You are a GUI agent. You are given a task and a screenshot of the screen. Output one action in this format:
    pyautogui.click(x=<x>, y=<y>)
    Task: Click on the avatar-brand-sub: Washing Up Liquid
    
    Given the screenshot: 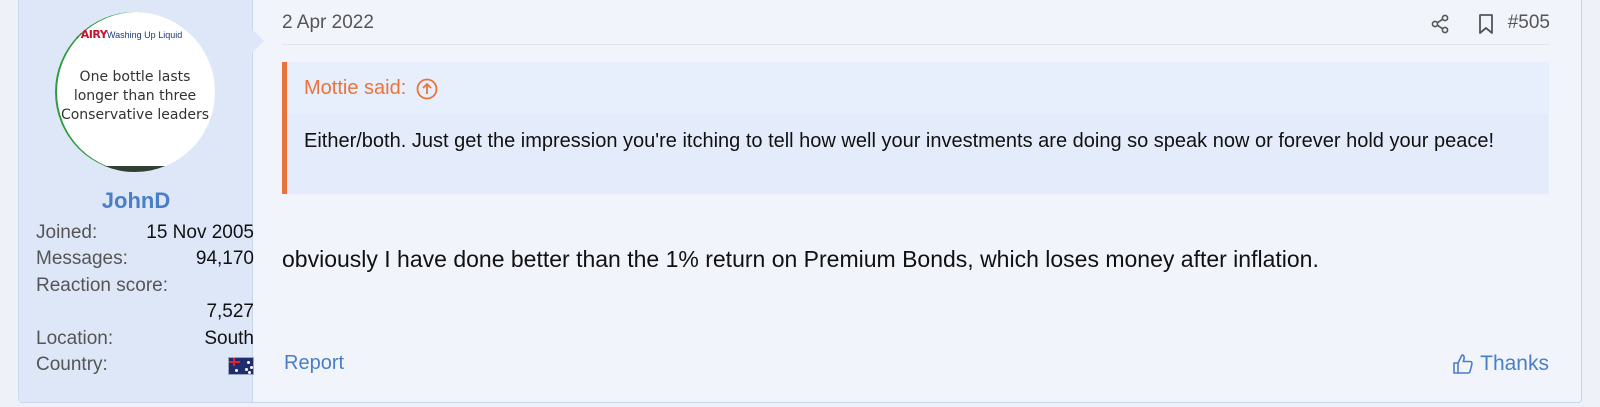 What is the action you would take?
    pyautogui.click(x=145, y=35)
    